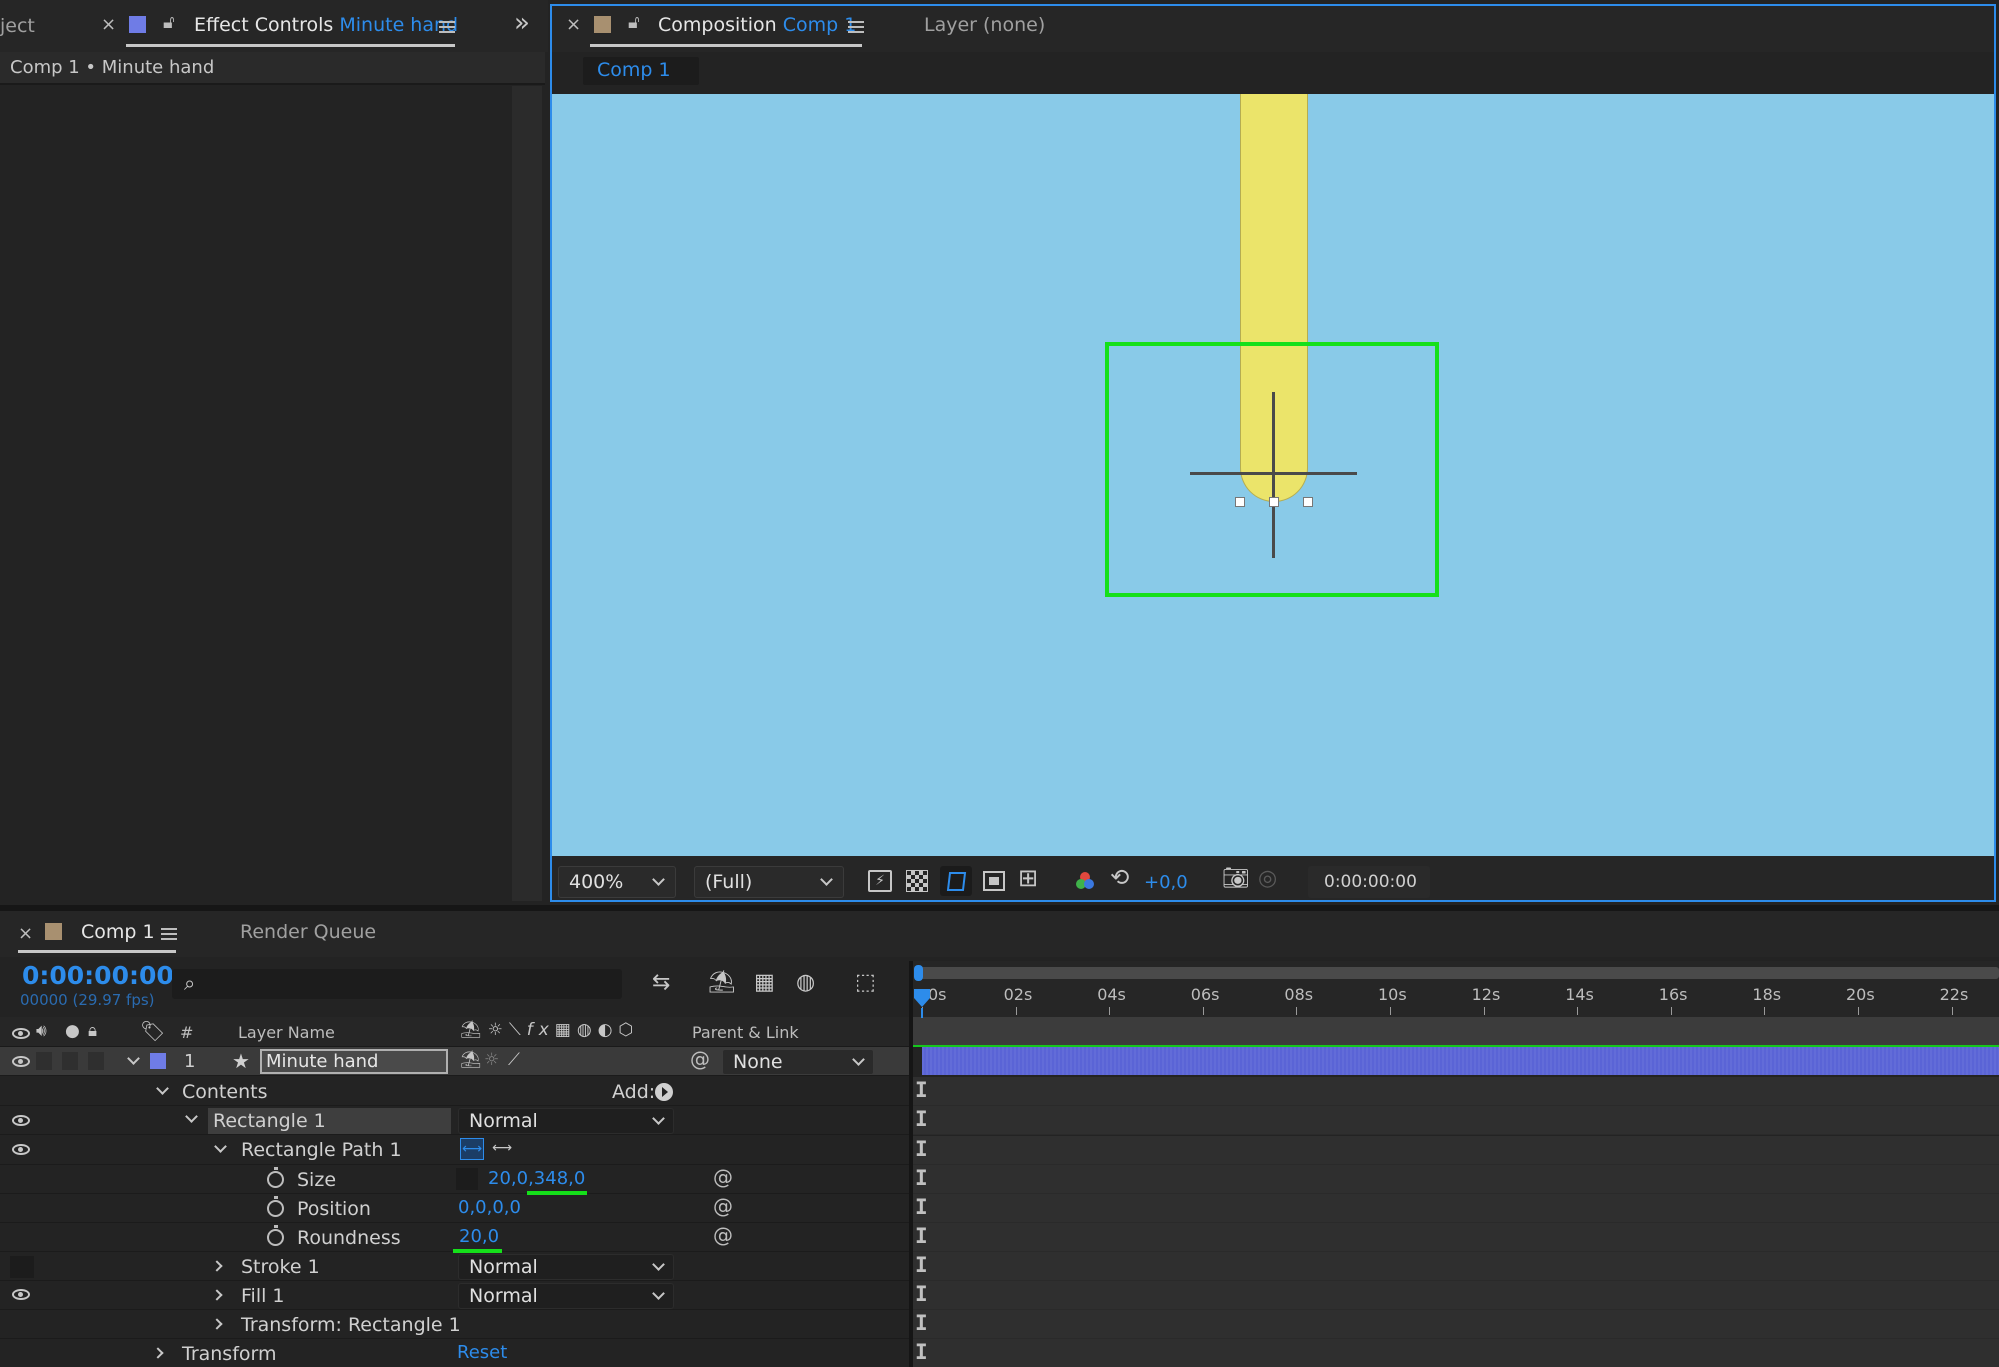  What do you see at coordinates (514, 1060) in the screenshot?
I see `quality-switch-icon: ⟋` at bounding box center [514, 1060].